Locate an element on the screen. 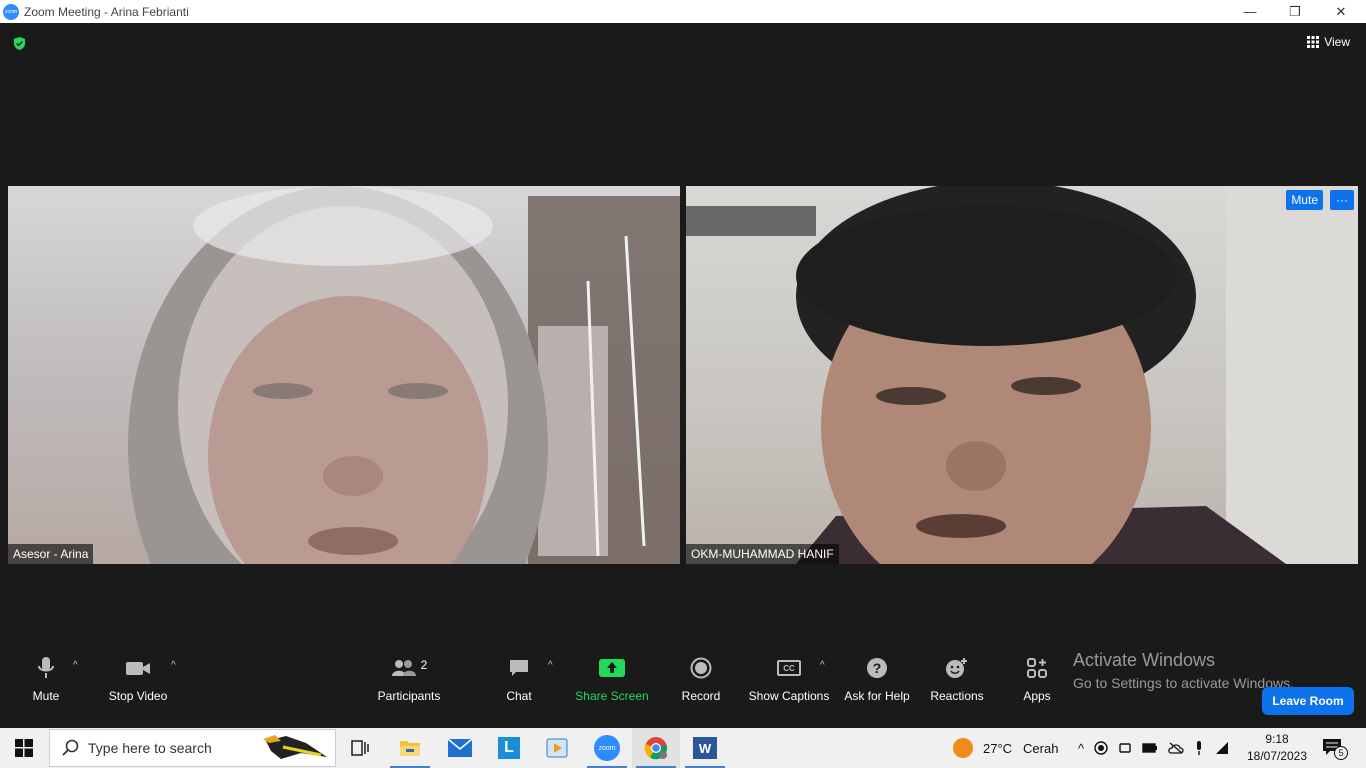 The width and height of the screenshot is (1366, 768). file-explorer-app is located at coordinates (410, 748).